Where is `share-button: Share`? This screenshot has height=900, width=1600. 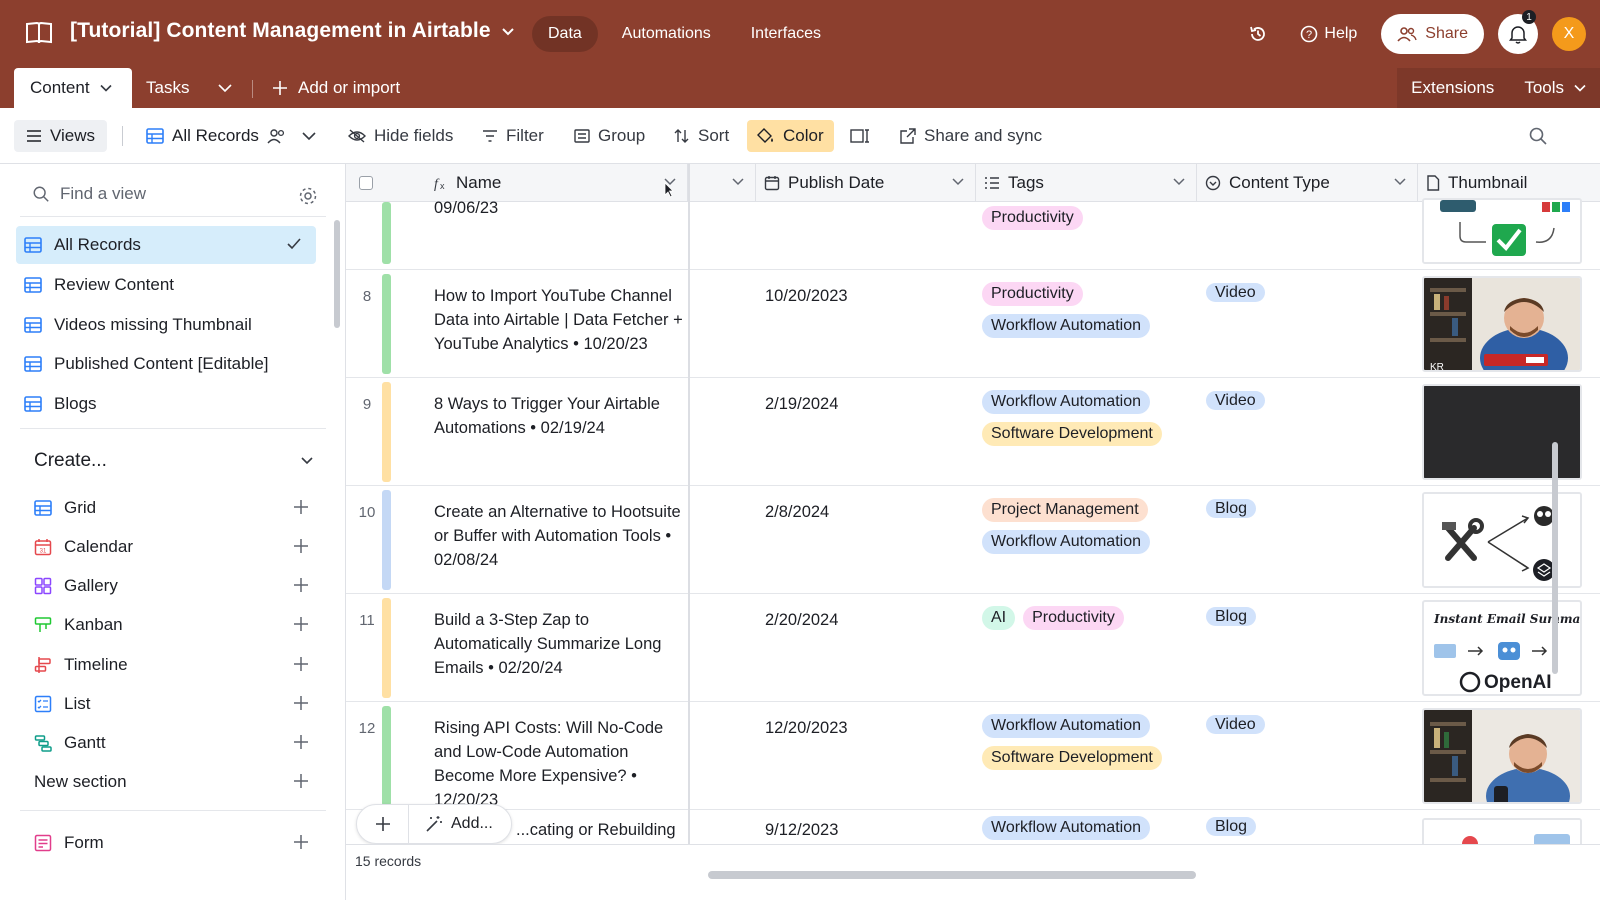 share-button: Share is located at coordinates (1432, 34).